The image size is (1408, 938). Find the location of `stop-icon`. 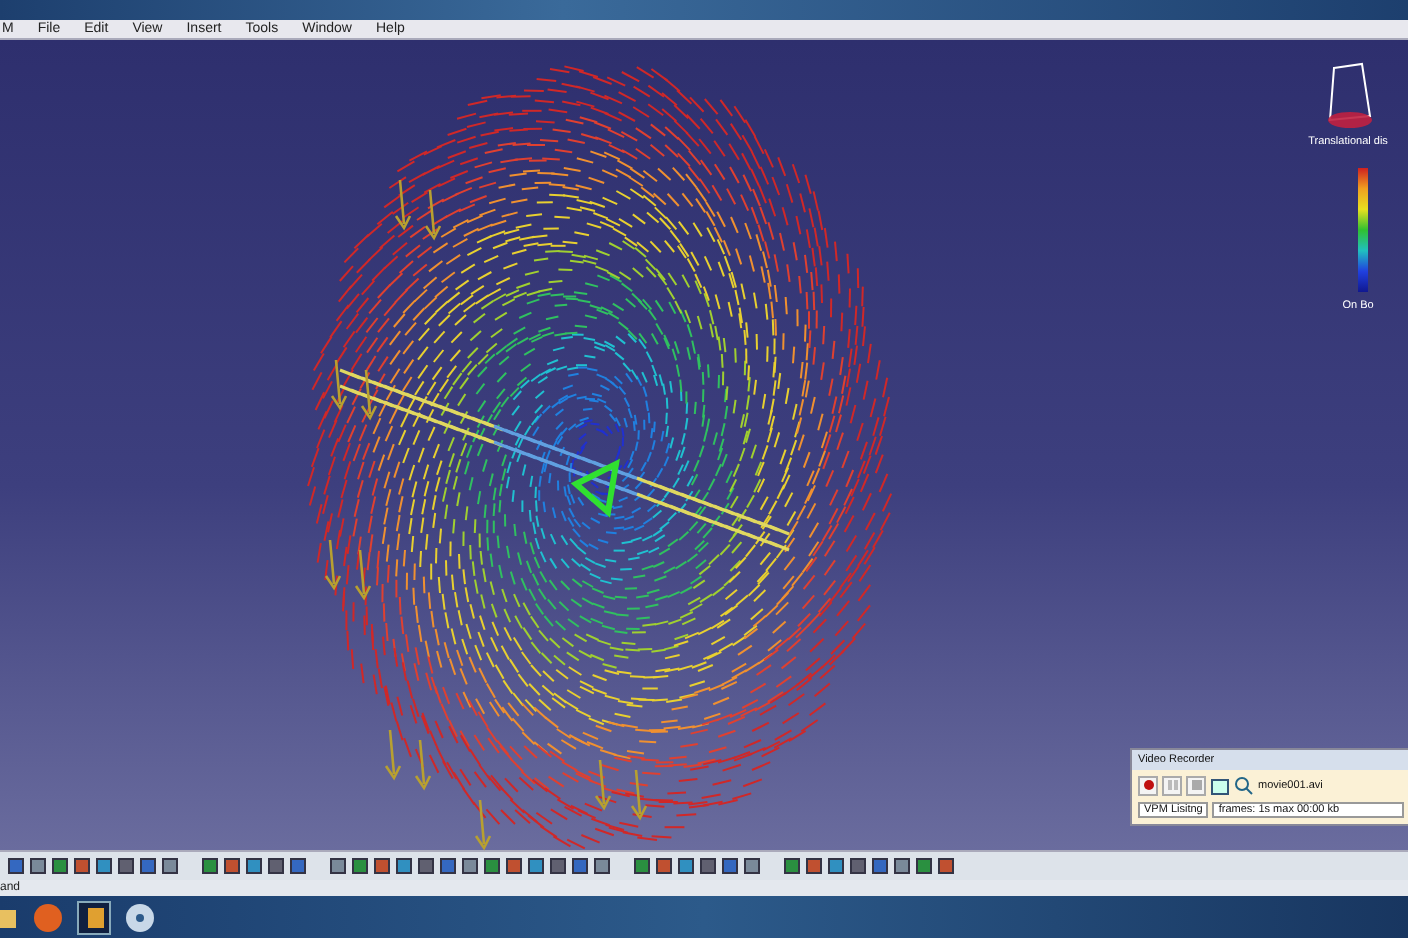

stop-icon is located at coordinates (1196, 785).